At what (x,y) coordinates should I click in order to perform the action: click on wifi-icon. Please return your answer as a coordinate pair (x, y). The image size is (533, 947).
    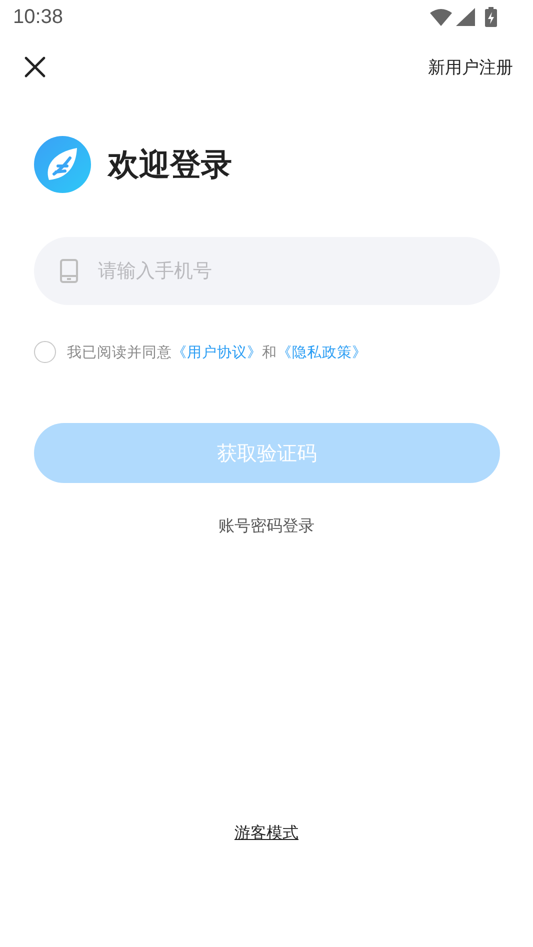
    Looking at the image, I should click on (441, 17).